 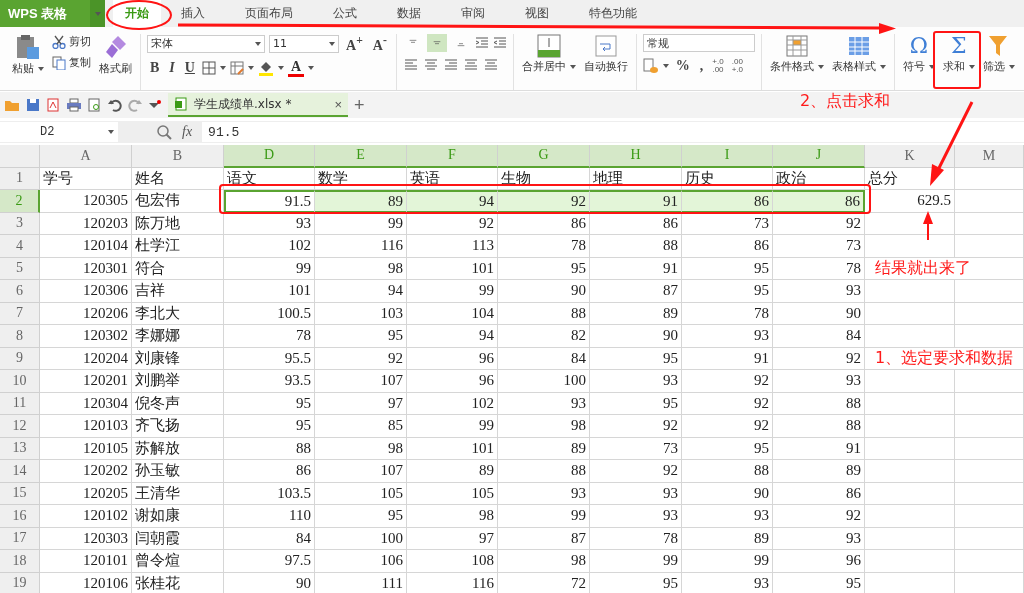 What do you see at coordinates (59, 41) in the screenshot?
I see `scissors-icon` at bounding box center [59, 41].